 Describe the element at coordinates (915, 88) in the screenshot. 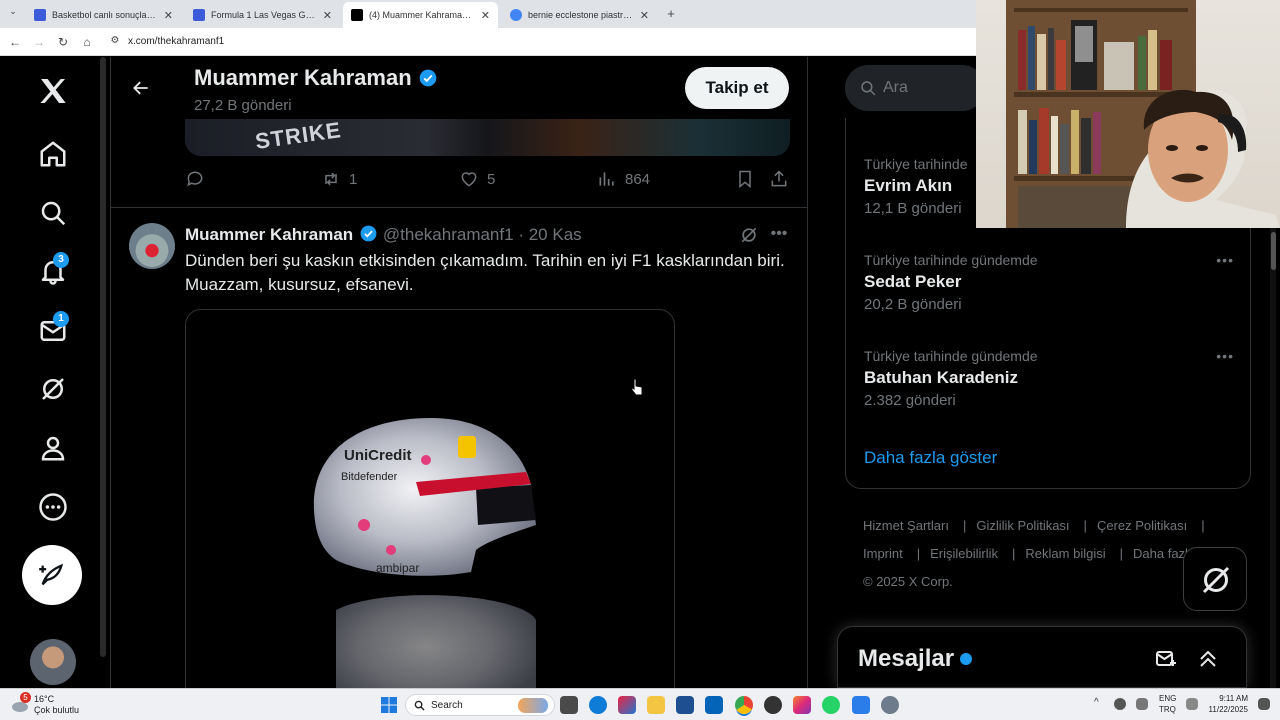

I see `search-box: Ara` at that location.